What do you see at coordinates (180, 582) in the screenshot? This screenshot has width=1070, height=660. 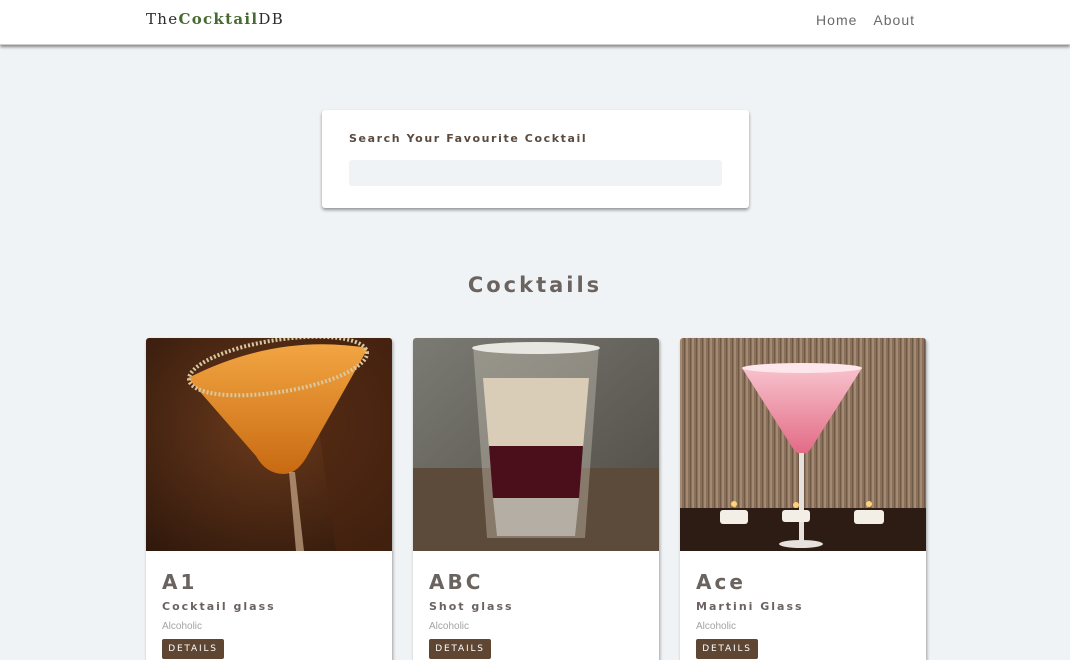 I see `cocktail-name: A1` at bounding box center [180, 582].